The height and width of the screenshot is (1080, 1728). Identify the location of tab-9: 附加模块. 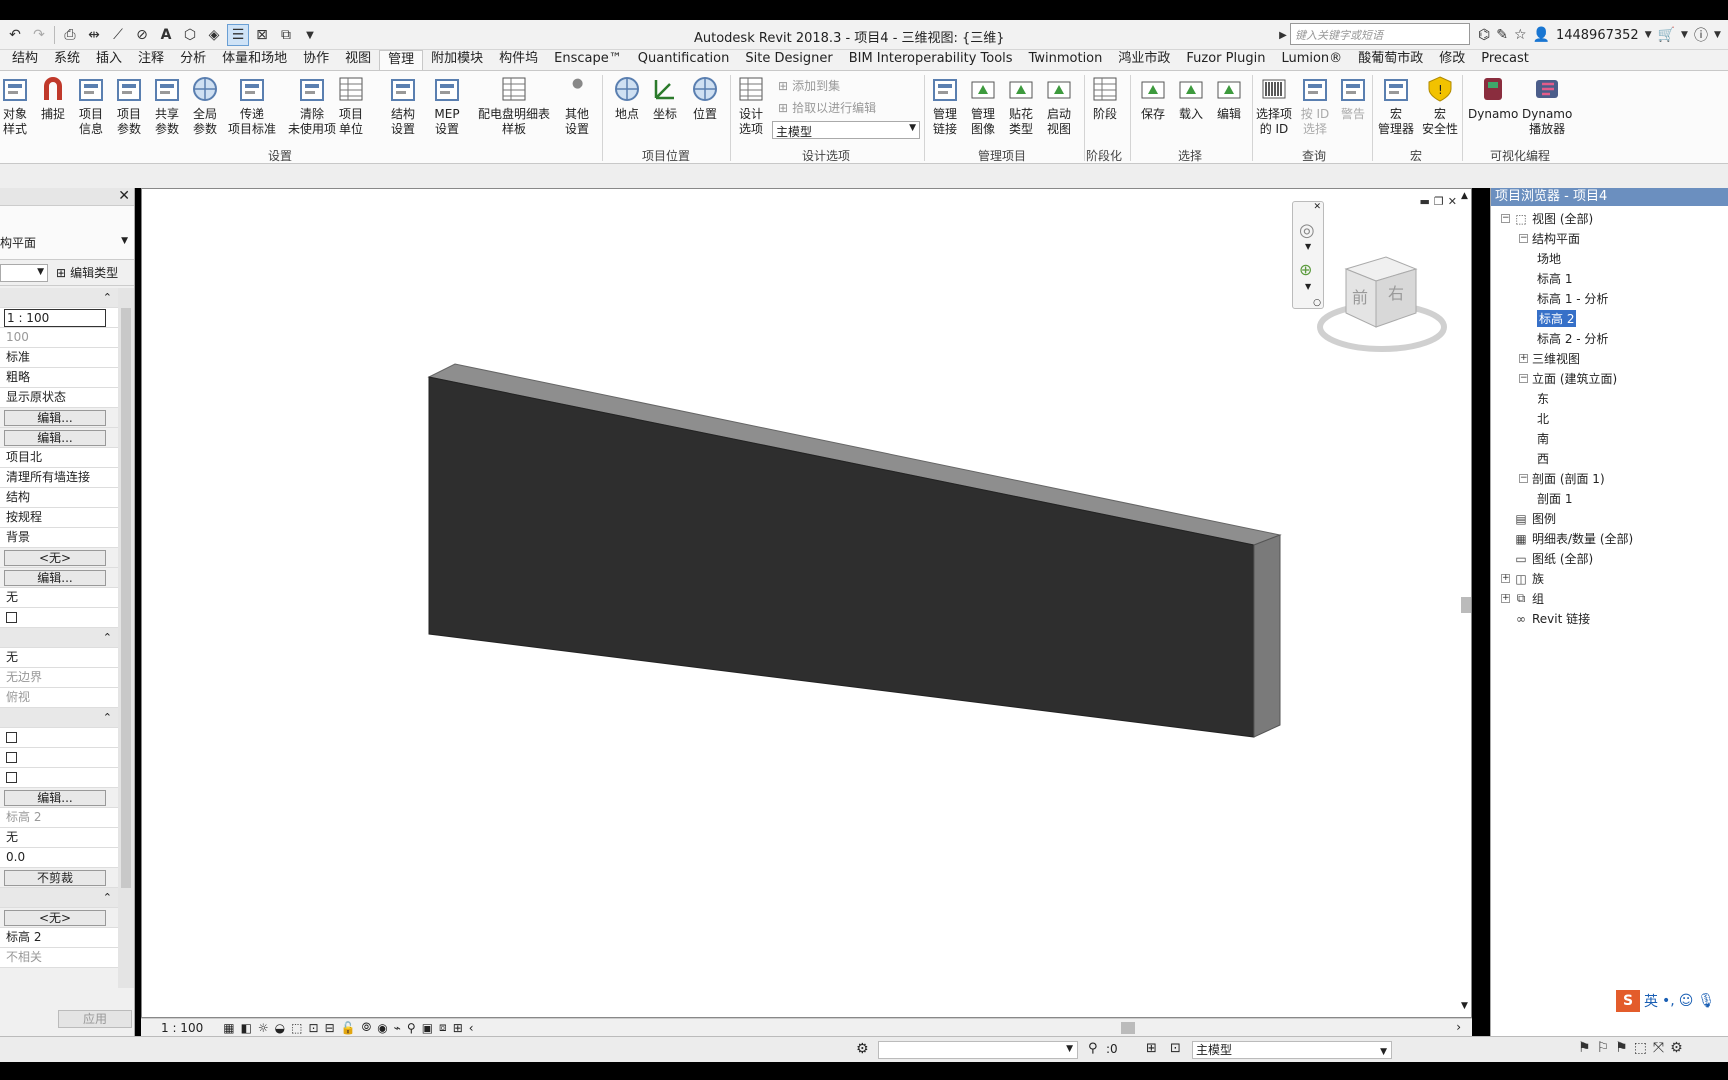
(457, 60).